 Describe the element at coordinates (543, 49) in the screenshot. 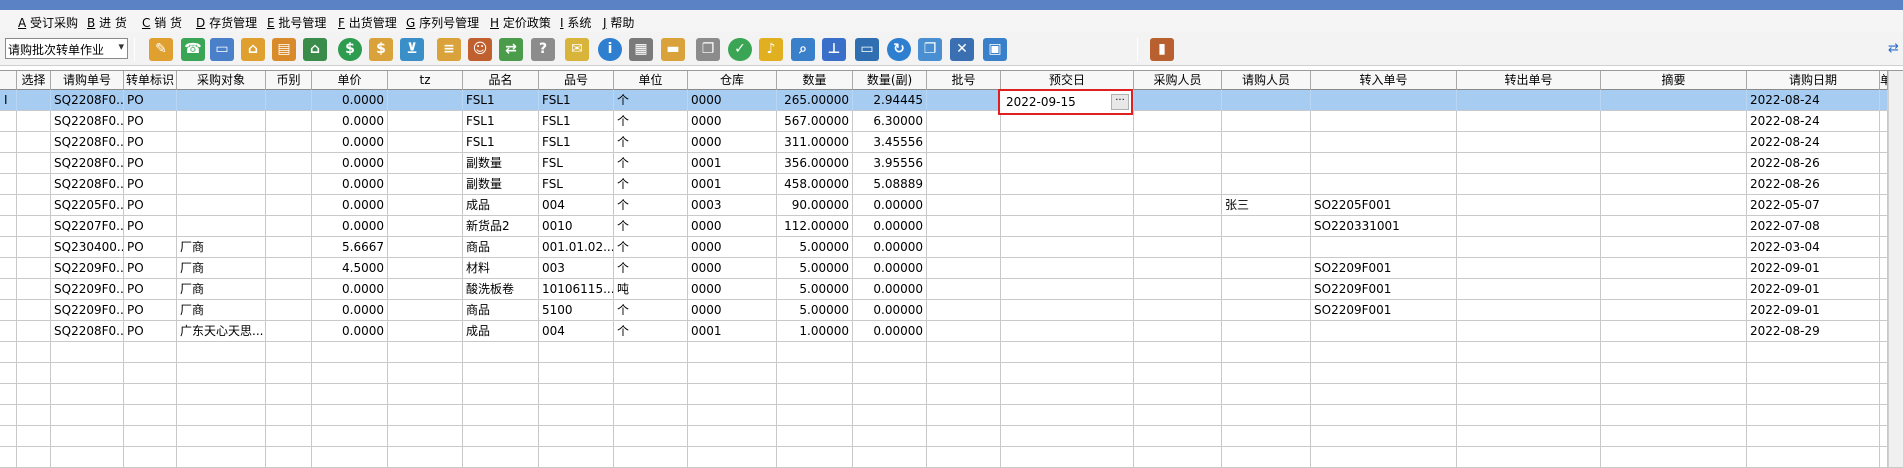

I see `help-doc-icon: ?` at that location.